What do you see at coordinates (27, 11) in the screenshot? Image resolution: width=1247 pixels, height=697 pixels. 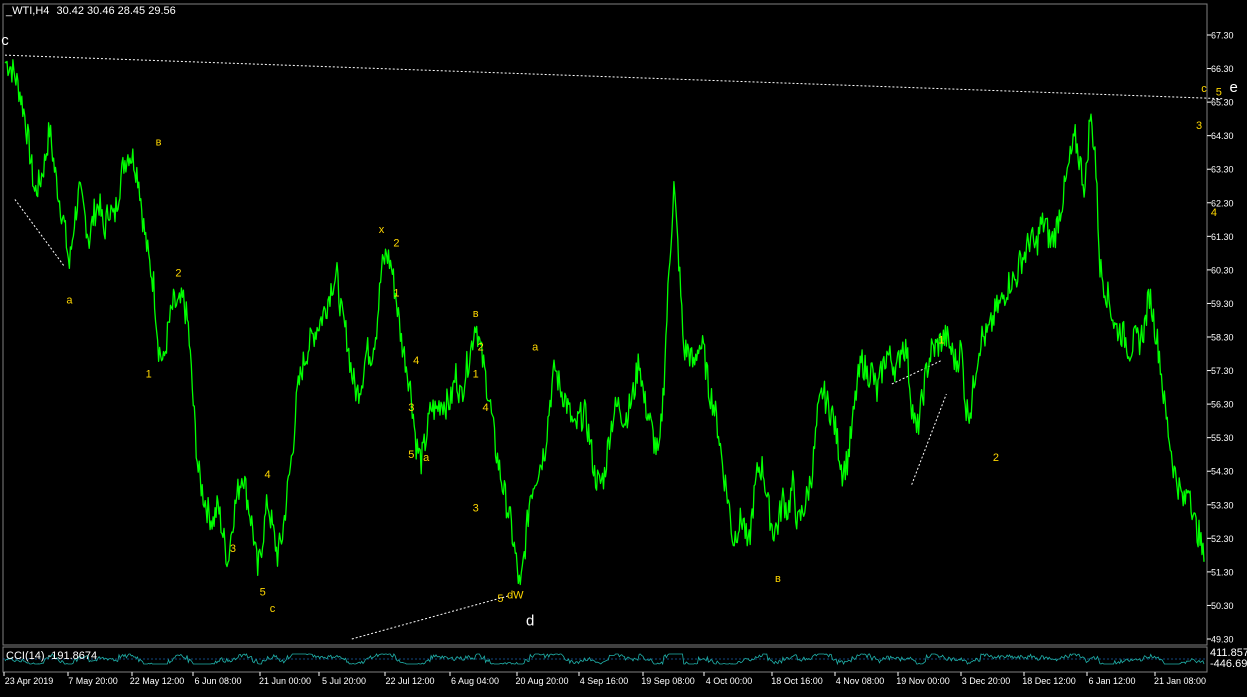 I see `symbol-label: _WTI,H4` at bounding box center [27, 11].